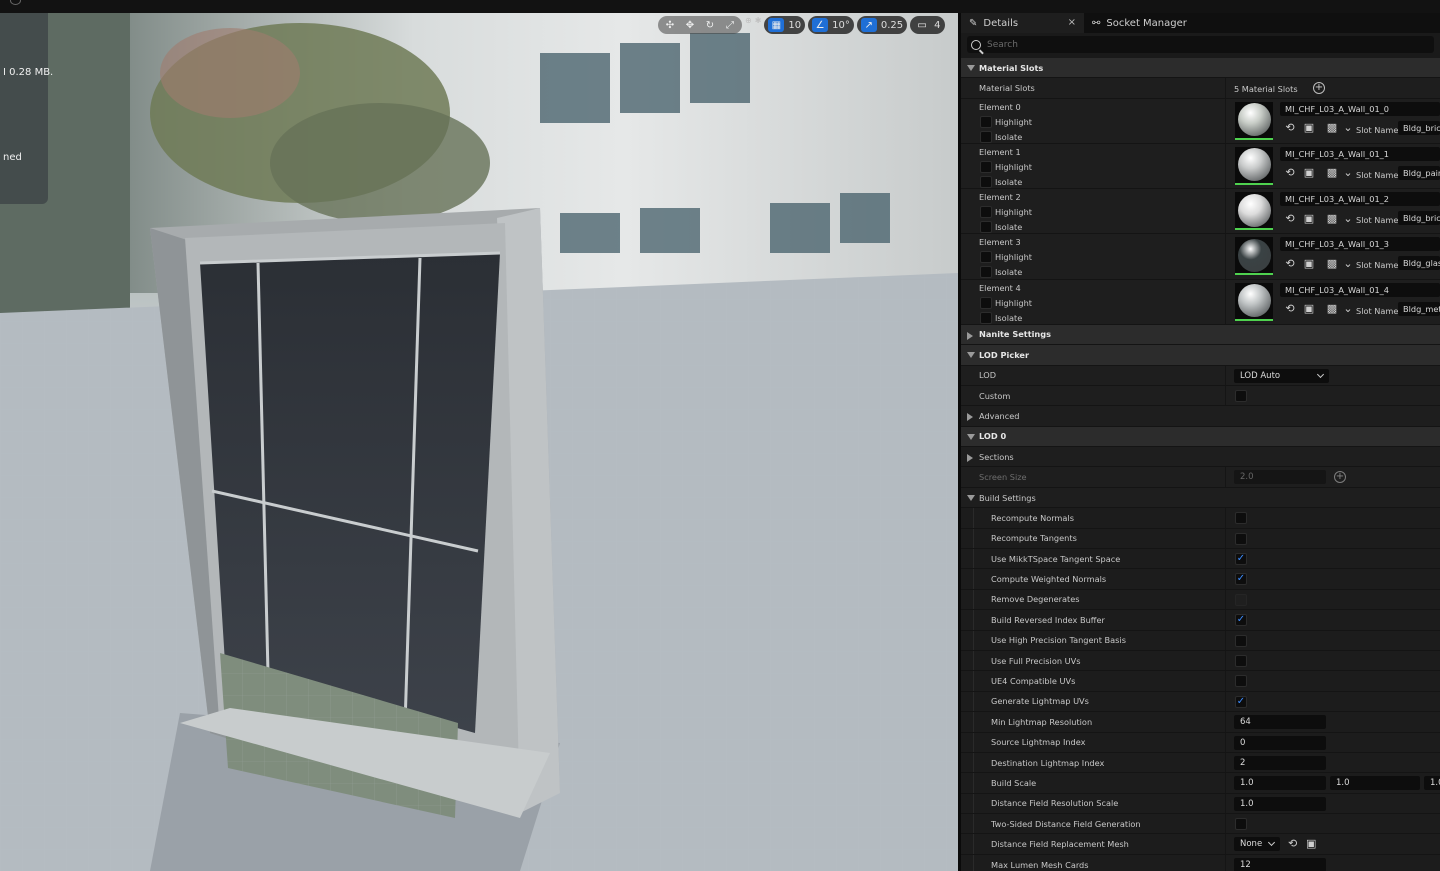 The image size is (1440, 871). I want to click on build-scale-y-field: 1.0, so click(1375, 783).